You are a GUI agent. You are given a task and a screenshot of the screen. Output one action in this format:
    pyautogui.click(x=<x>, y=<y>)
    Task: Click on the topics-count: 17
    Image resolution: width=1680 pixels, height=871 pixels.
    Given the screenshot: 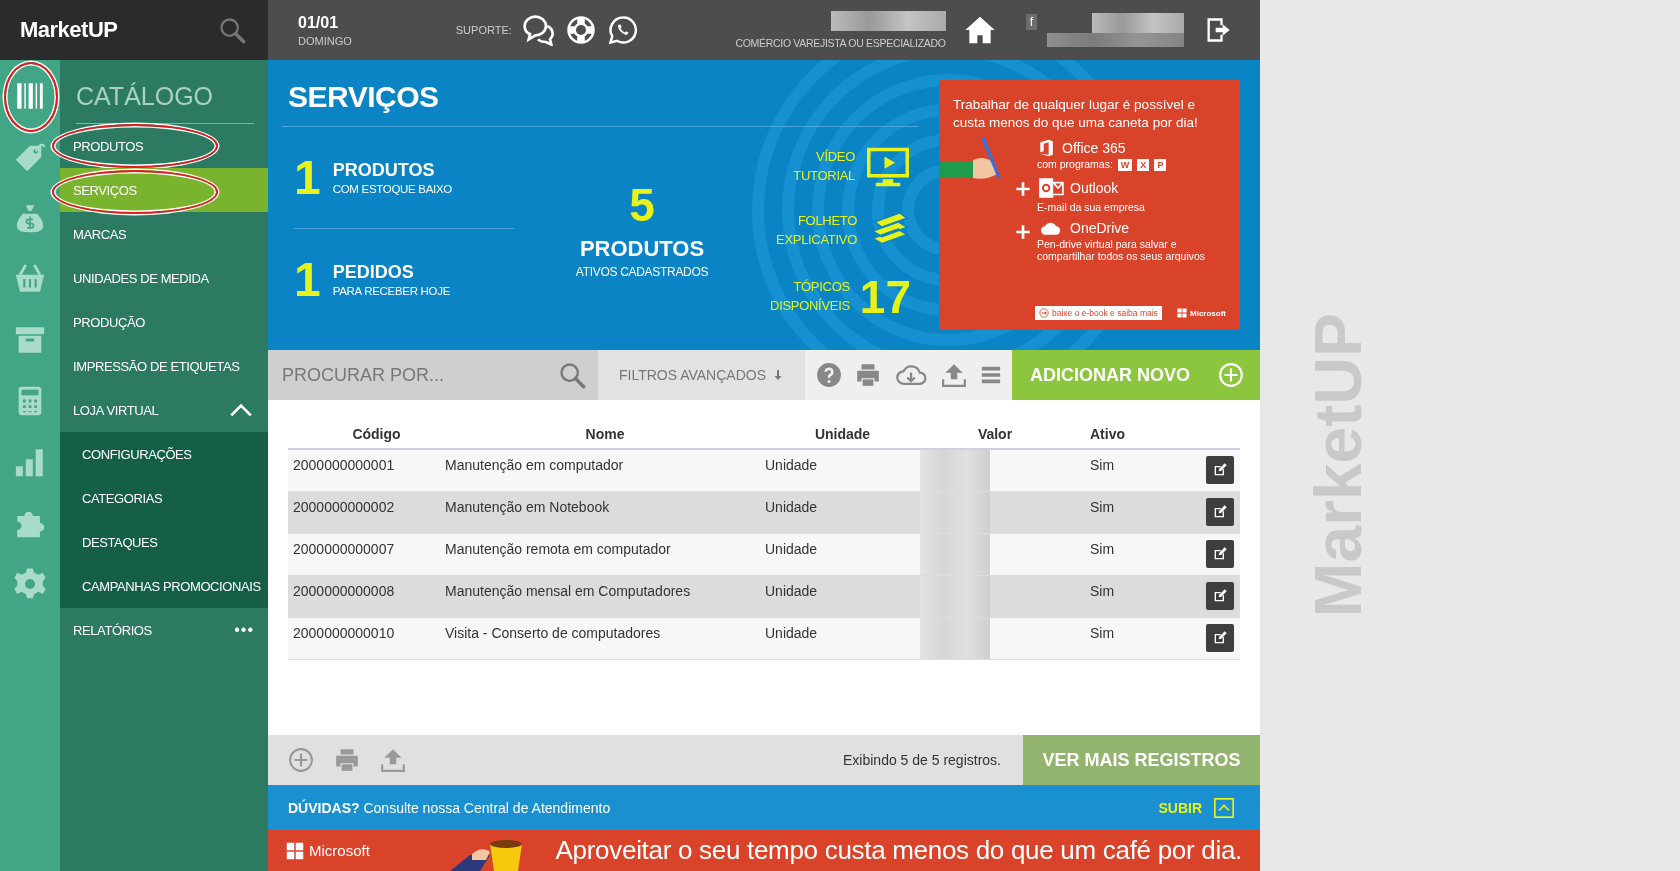 What is the action you would take?
    pyautogui.click(x=885, y=296)
    